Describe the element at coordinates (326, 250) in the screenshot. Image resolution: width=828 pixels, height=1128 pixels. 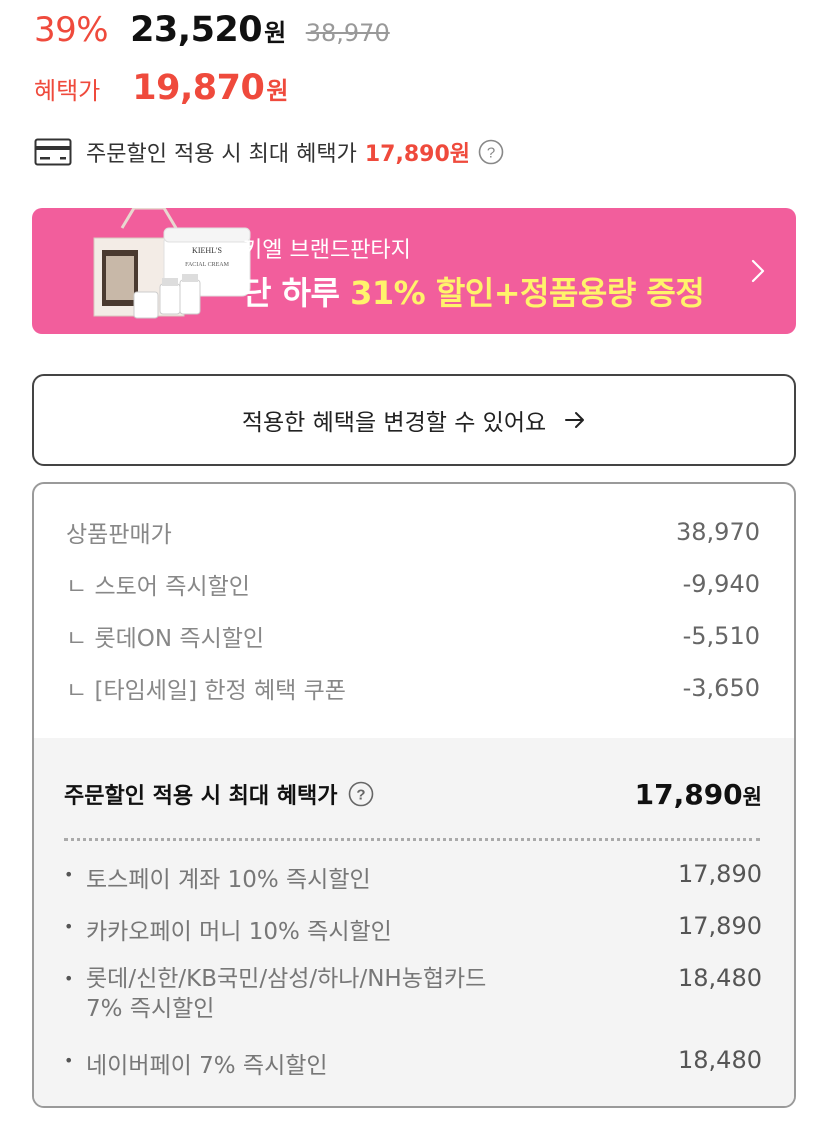
I see `banner-subtitle: 키엘 브랜드판타지` at that location.